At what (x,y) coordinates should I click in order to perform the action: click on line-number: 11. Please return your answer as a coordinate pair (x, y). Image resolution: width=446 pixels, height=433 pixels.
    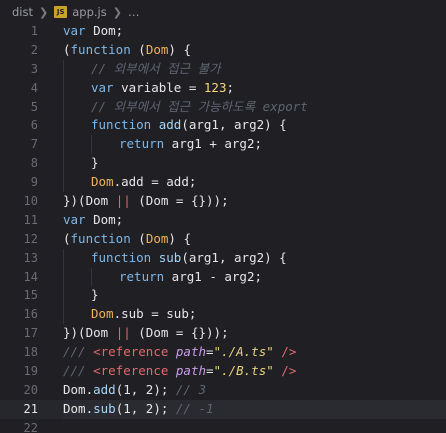
    Looking at the image, I should click on (30, 219).